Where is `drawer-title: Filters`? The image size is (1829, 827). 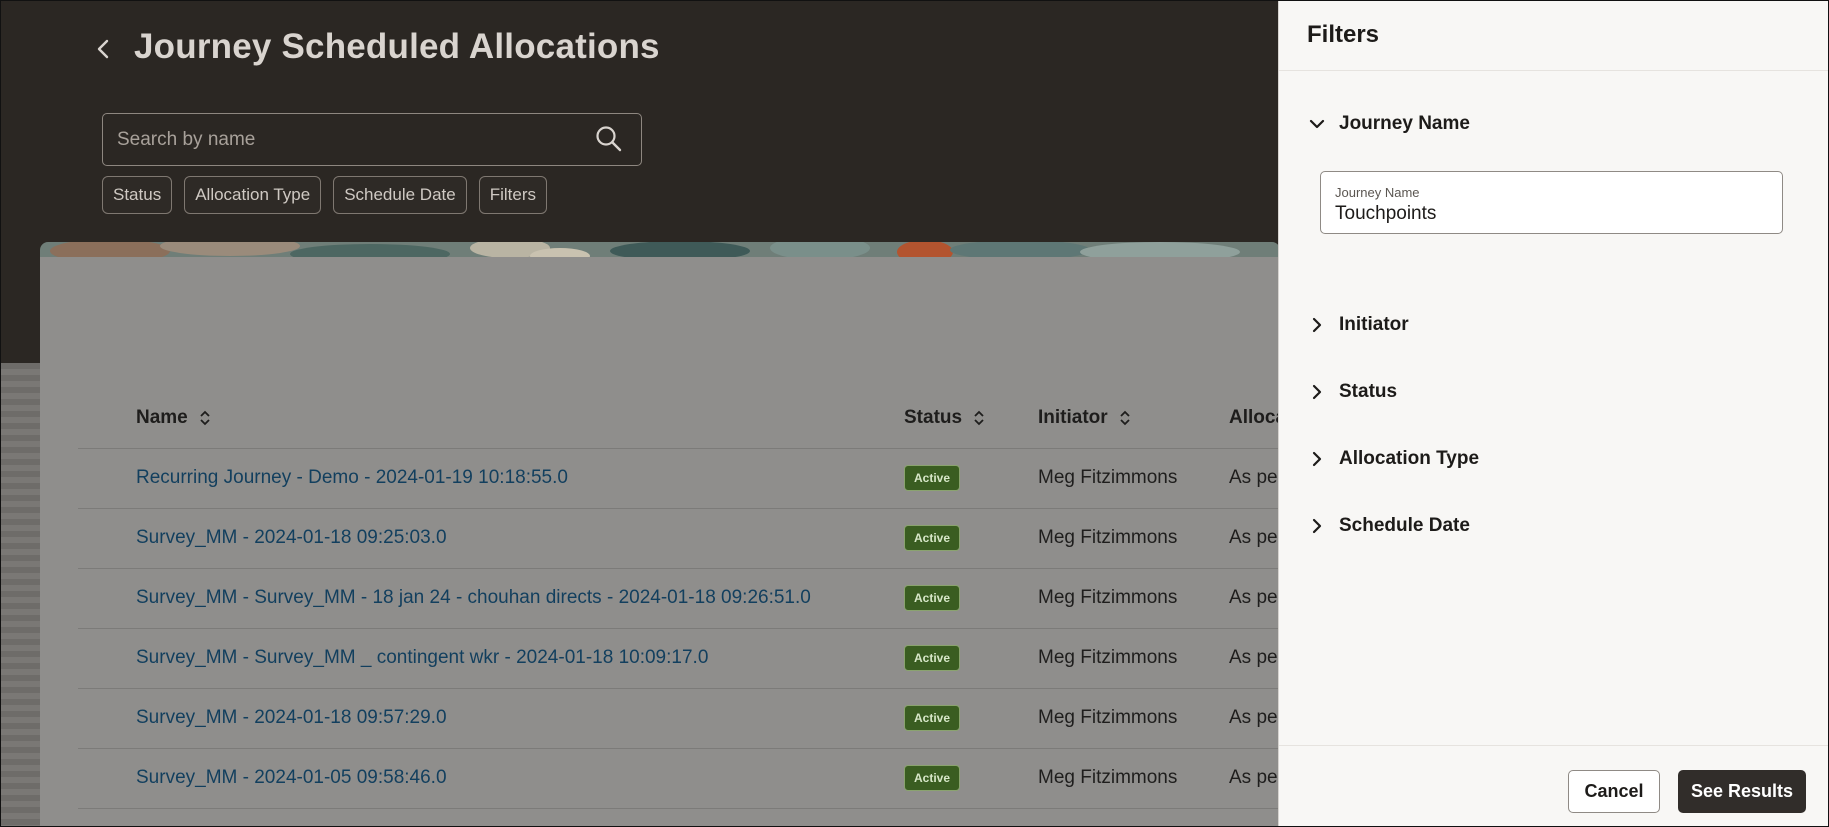
drawer-title: Filters is located at coordinates (1343, 34).